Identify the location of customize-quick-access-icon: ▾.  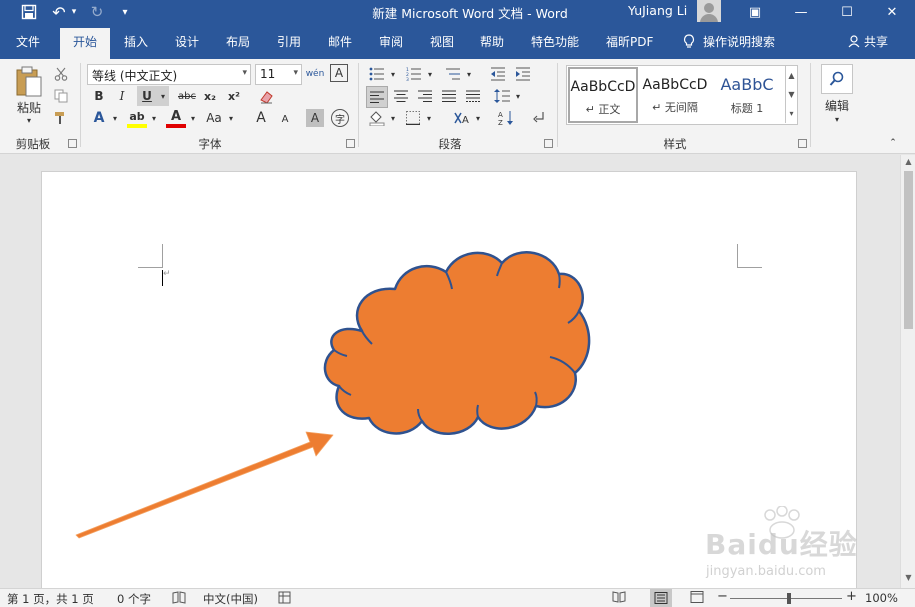
(125, 12).